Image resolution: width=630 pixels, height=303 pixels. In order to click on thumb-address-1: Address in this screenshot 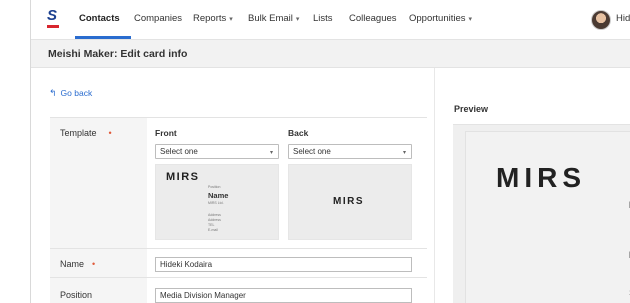, I will do `click(214, 215)`.